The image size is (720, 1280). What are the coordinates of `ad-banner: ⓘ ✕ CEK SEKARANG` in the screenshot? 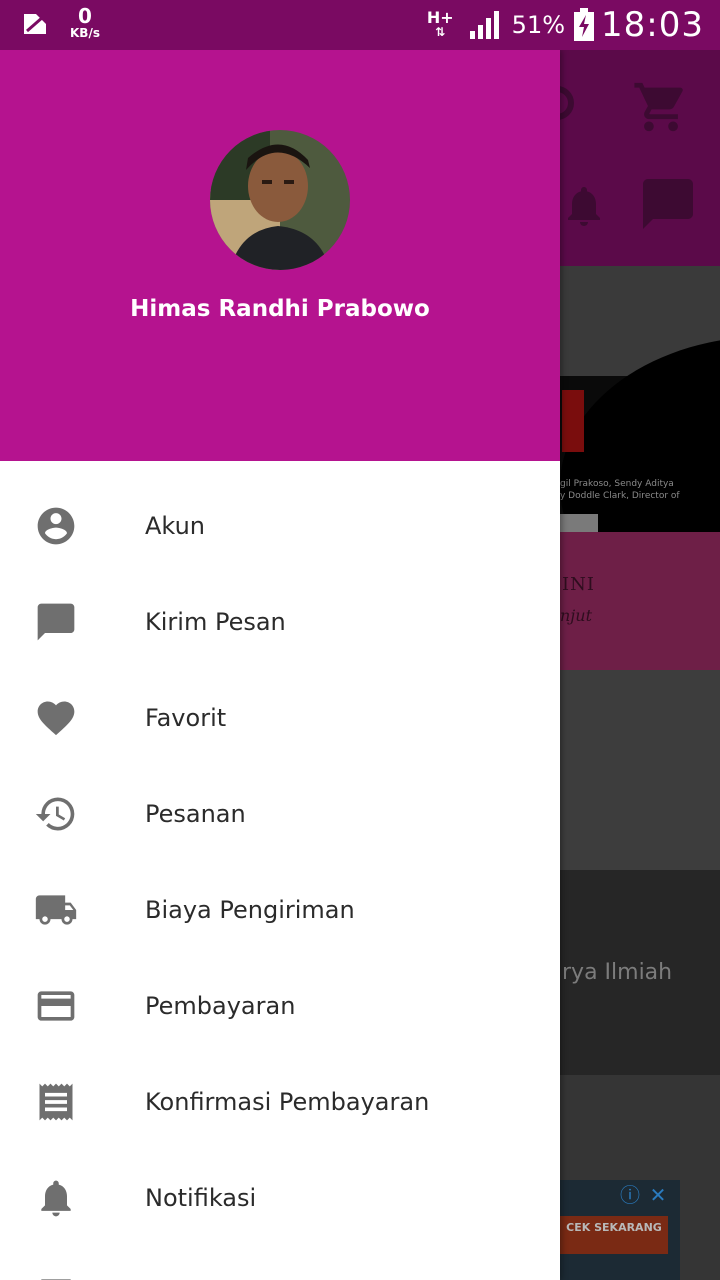 It's located at (620, 1230).